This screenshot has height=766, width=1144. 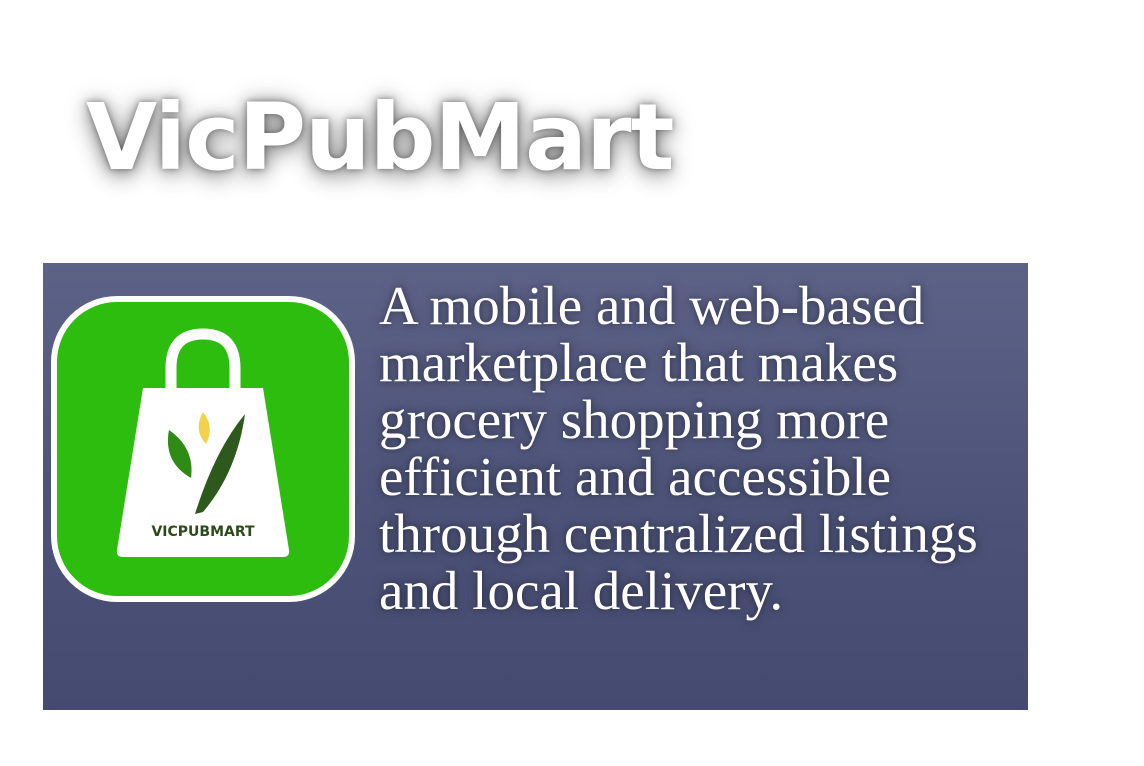 I want to click on page-title: VicPubMart, so click(x=380, y=137).